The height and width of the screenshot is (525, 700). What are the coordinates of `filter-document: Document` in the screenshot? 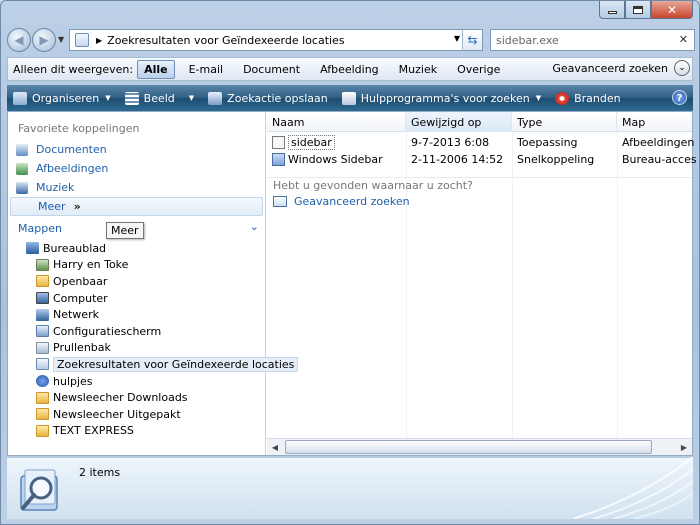 It's located at (271, 69).